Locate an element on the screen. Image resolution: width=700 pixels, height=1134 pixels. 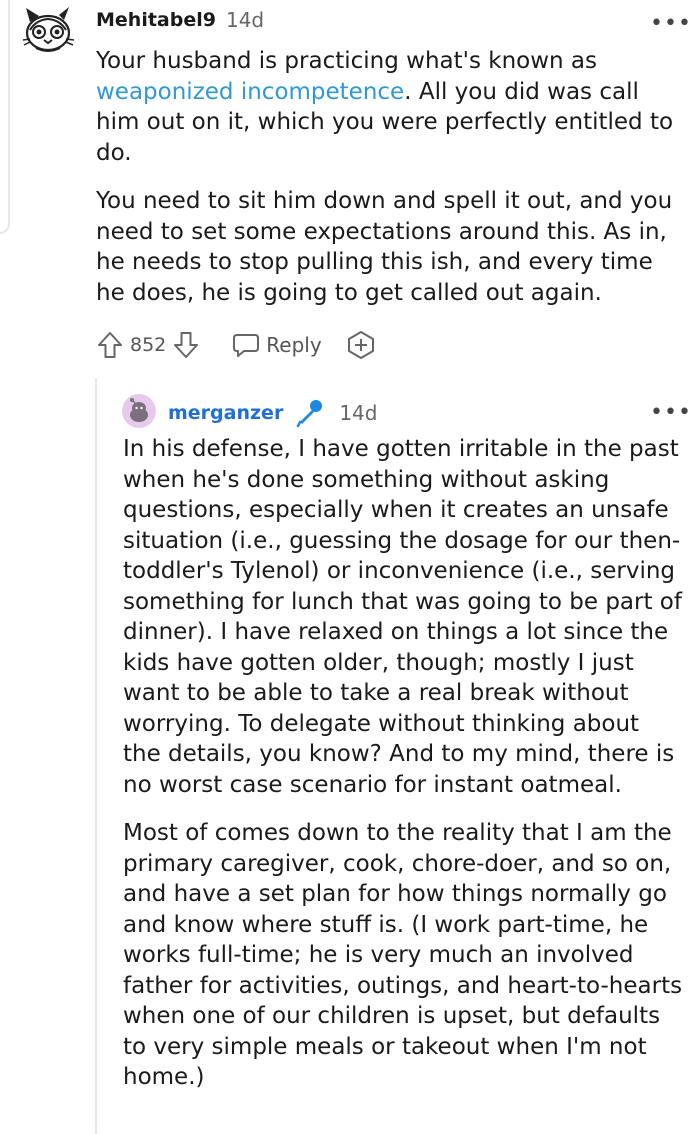
award-plus-icon is located at coordinates (360, 345).